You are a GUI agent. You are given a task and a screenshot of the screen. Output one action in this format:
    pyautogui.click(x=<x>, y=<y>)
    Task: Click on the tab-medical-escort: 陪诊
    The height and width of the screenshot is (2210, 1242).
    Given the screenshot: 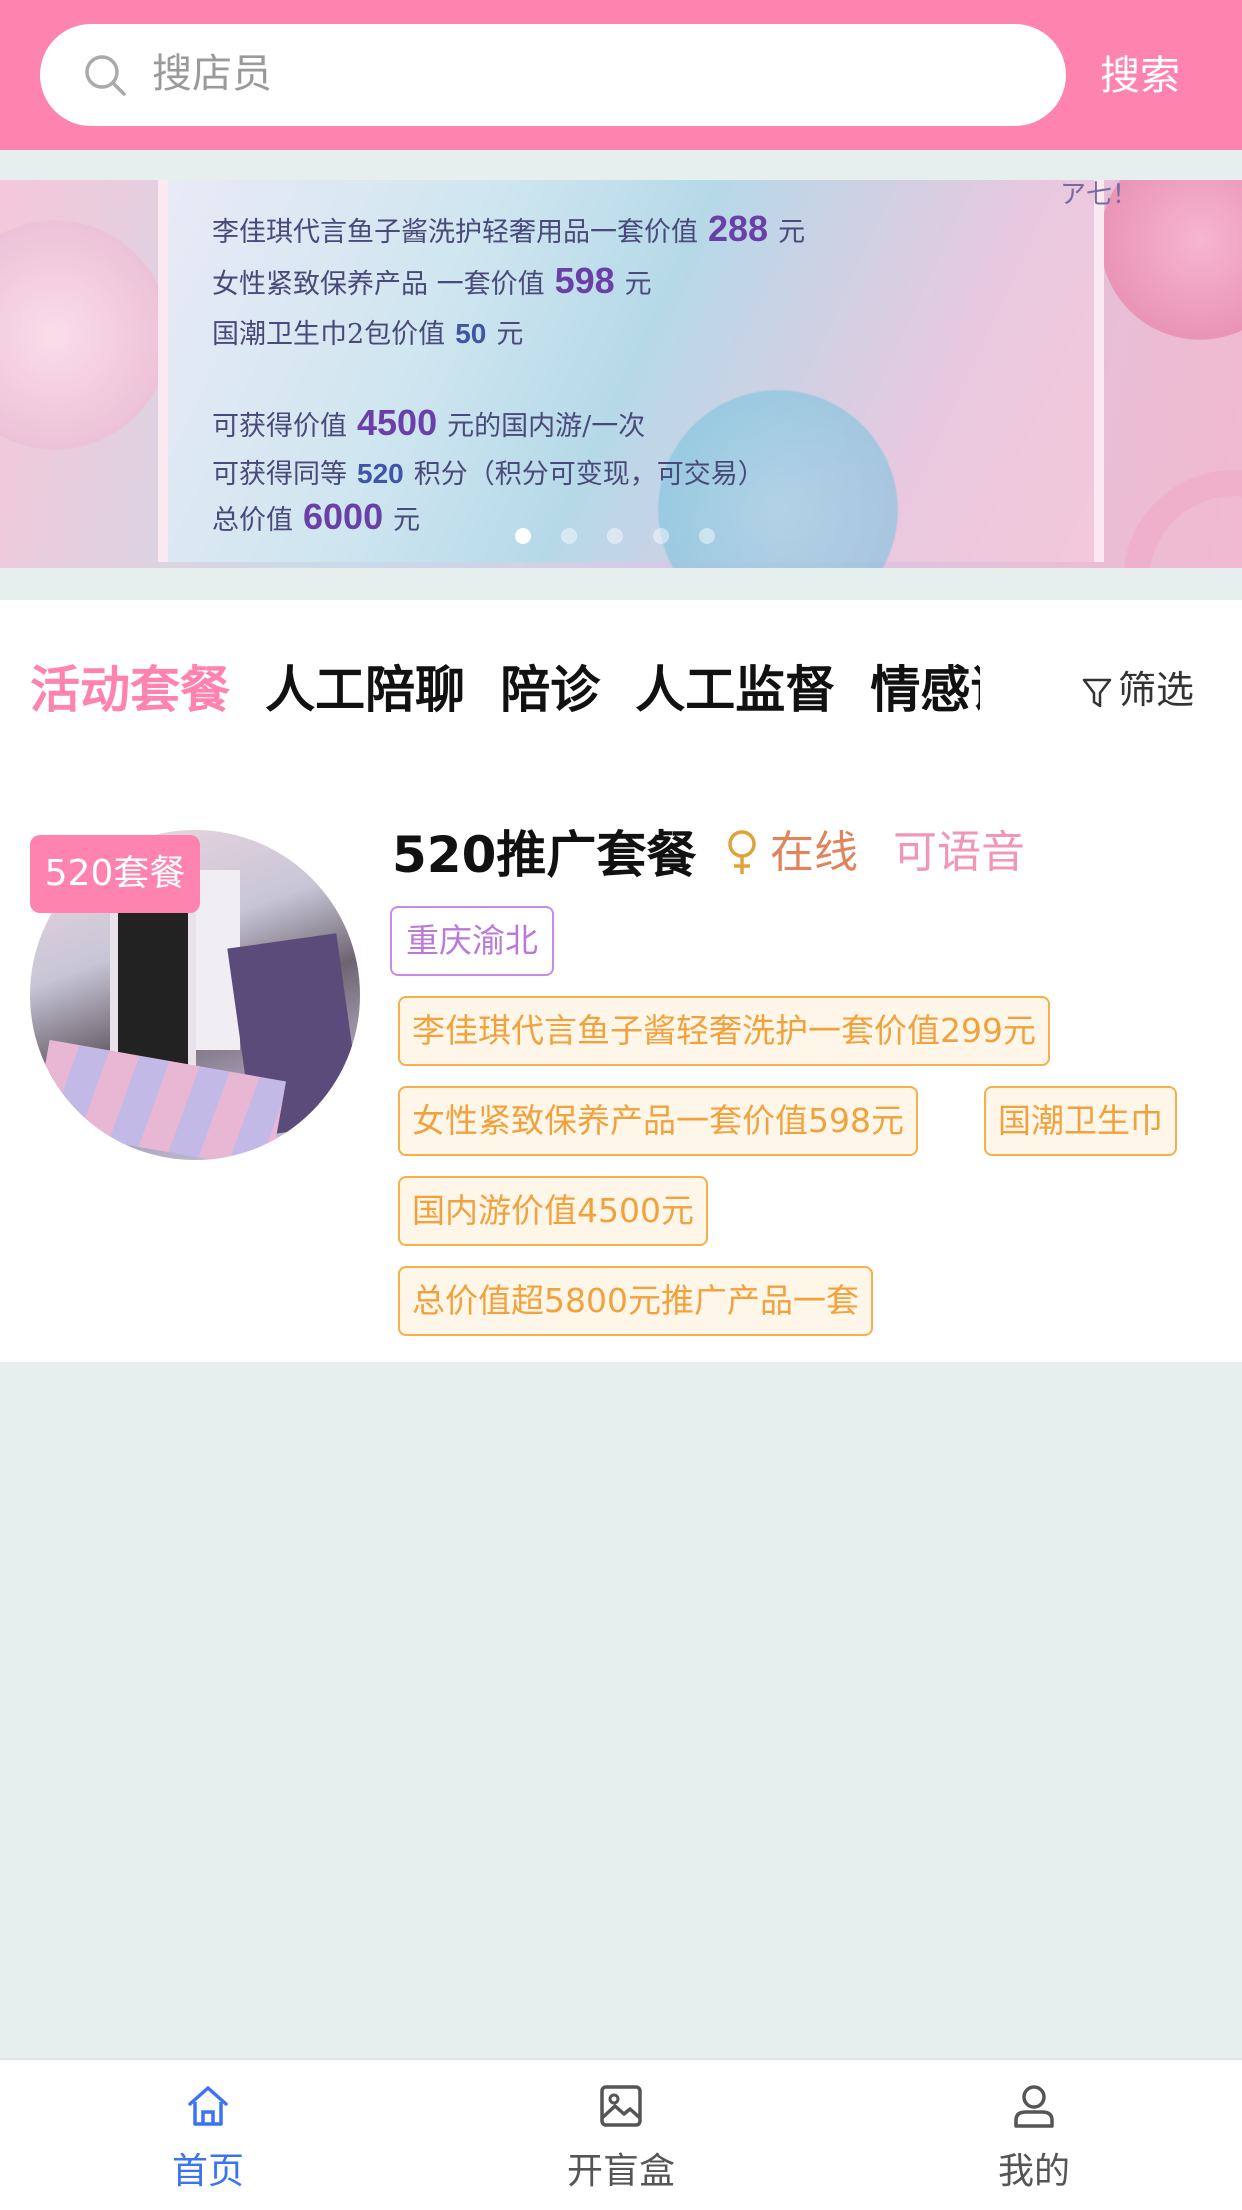 What is the action you would take?
    pyautogui.click(x=550, y=690)
    